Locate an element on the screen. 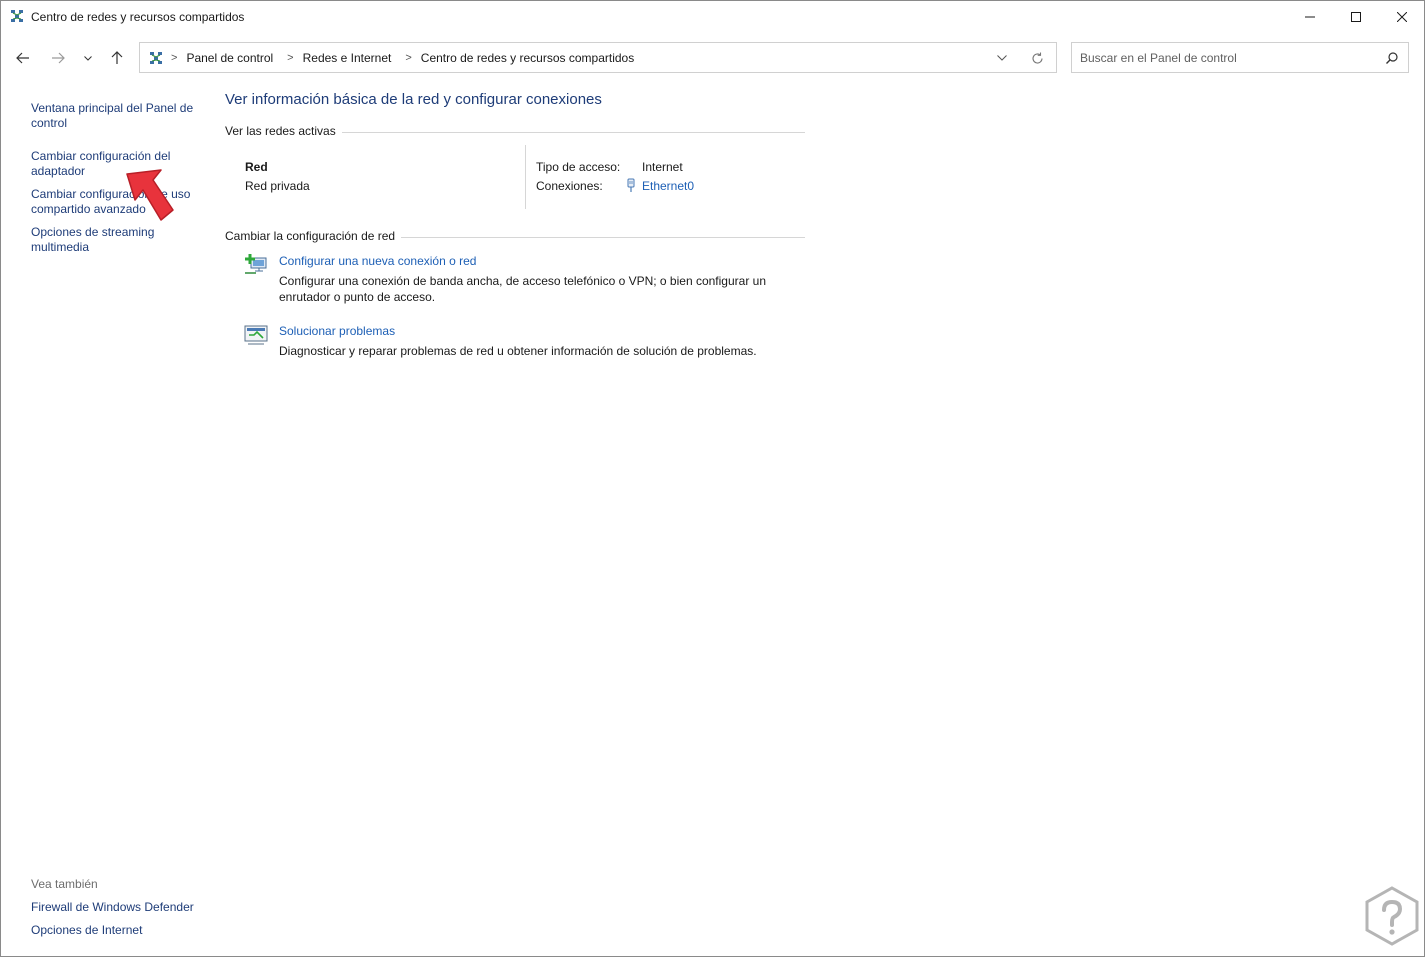  network-category: Red privada is located at coordinates (277, 186).